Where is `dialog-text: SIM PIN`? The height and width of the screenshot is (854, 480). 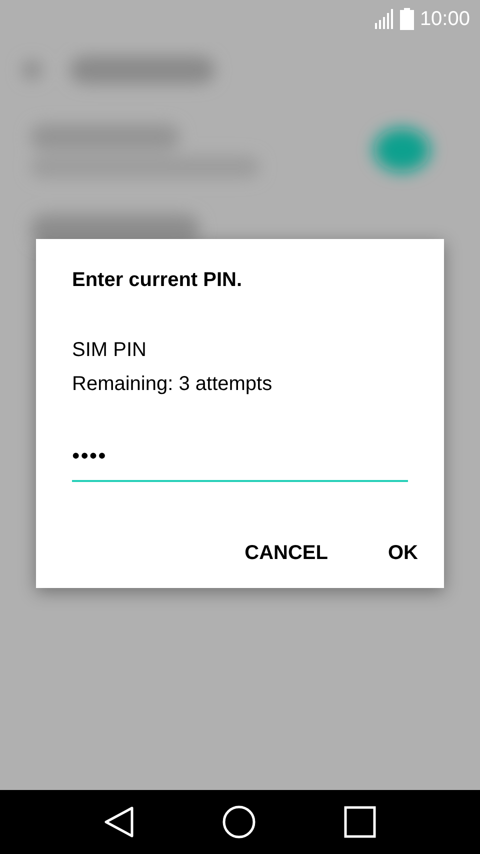 dialog-text: SIM PIN is located at coordinates (110, 350).